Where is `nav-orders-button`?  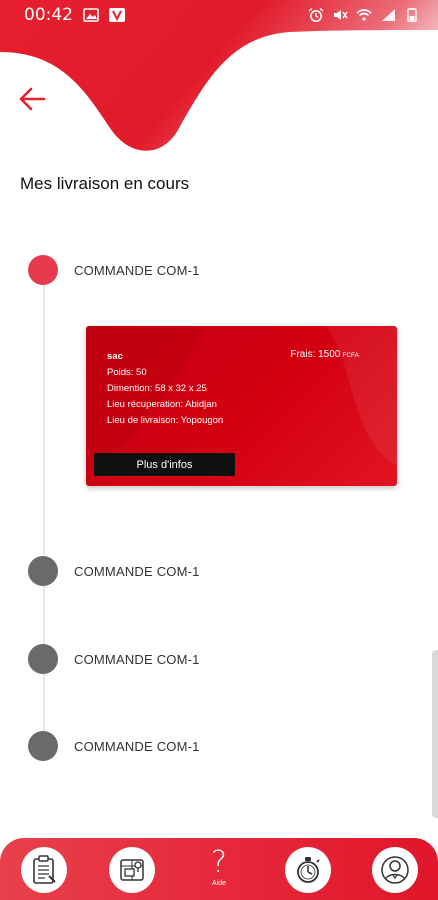 nav-orders-button is located at coordinates (44, 870).